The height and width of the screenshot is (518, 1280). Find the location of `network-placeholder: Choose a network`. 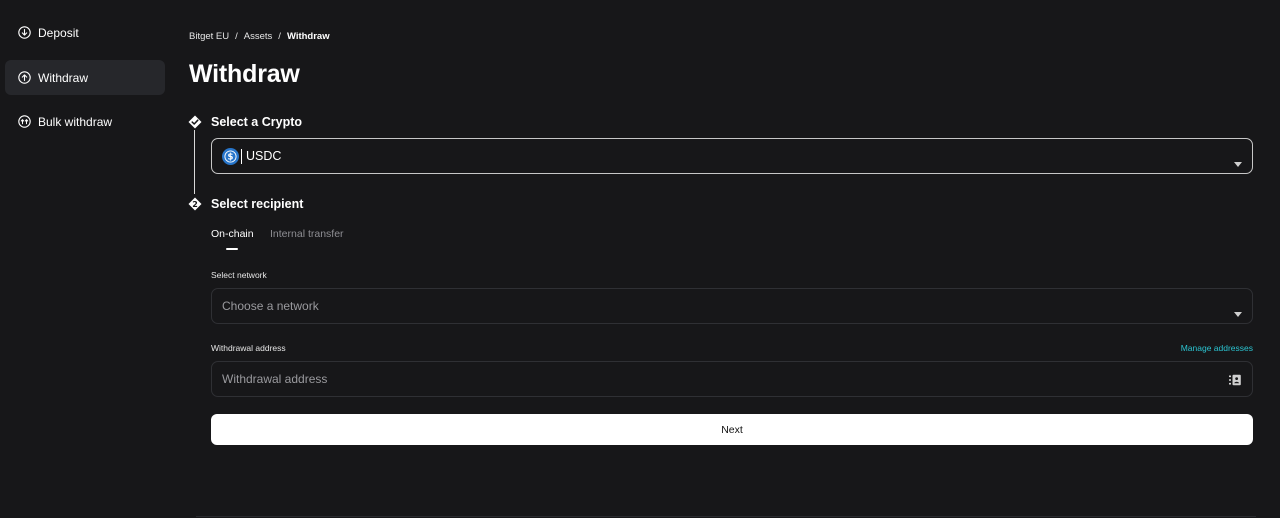

network-placeholder: Choose a network is located at coordinates (270, 306).